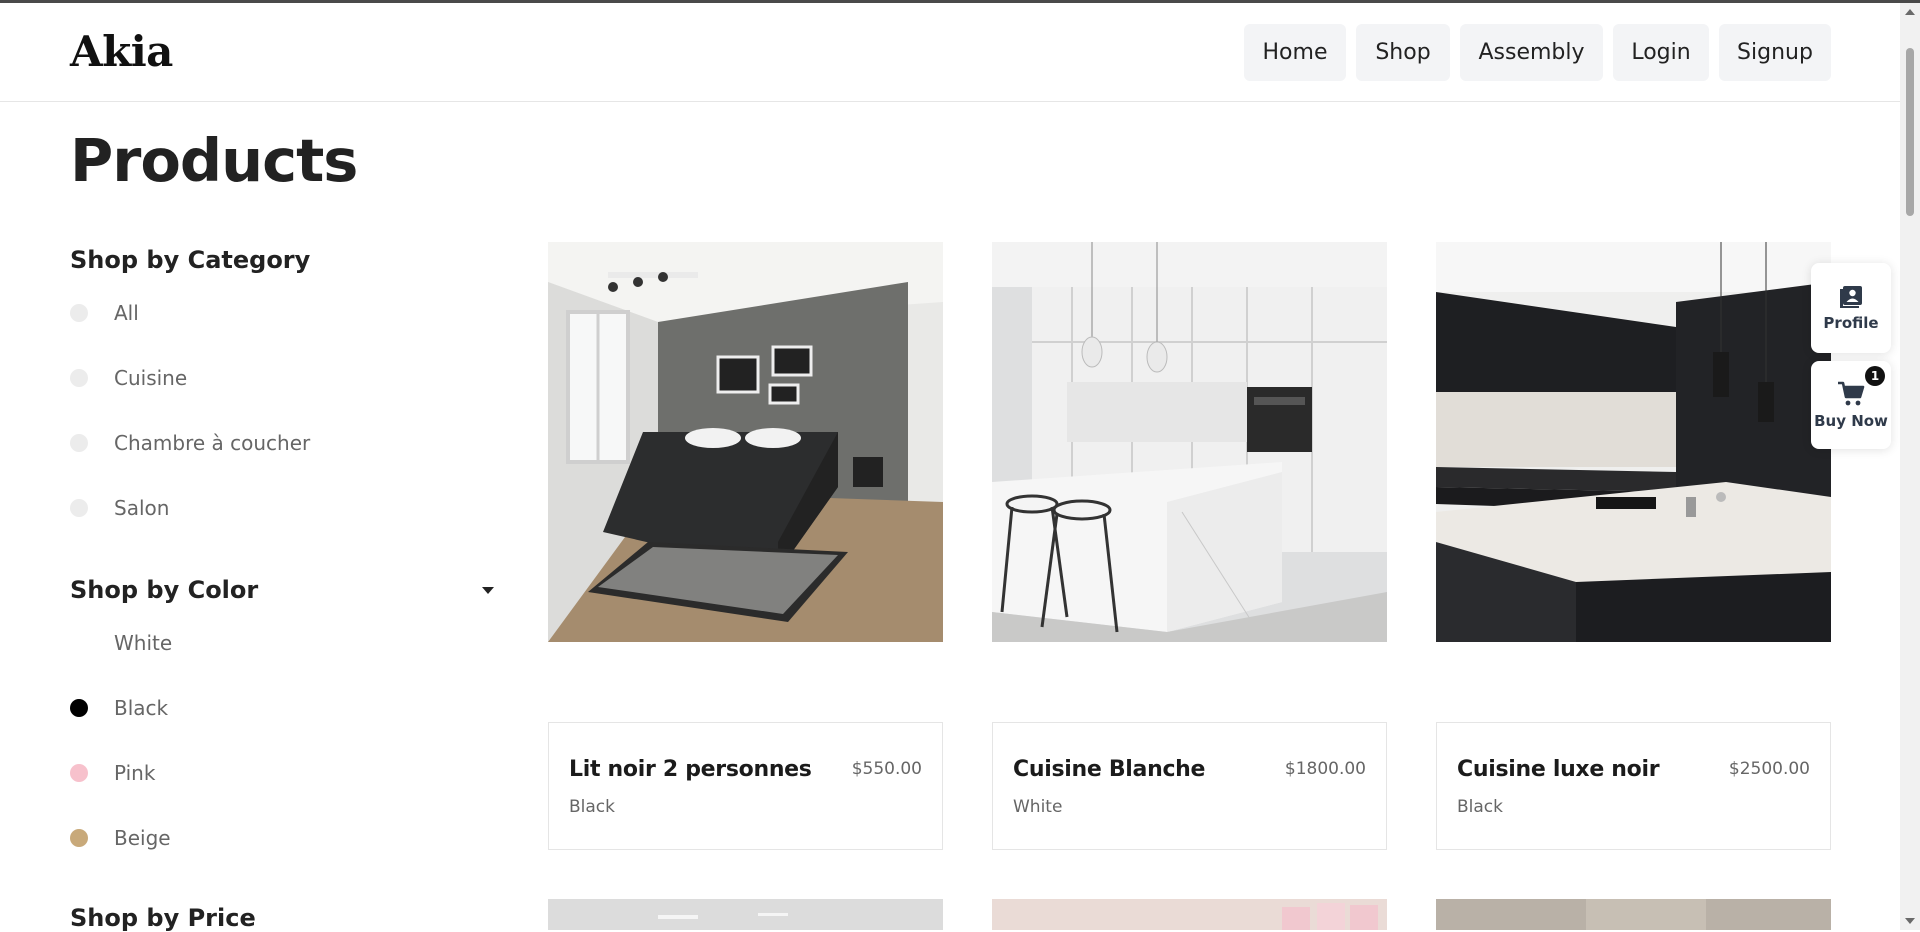 The image size is (1920, 932). Describe the element at coordinates (212, 443) in the screenshot. I see `category-option-label: Chambre à coucher` at that location.